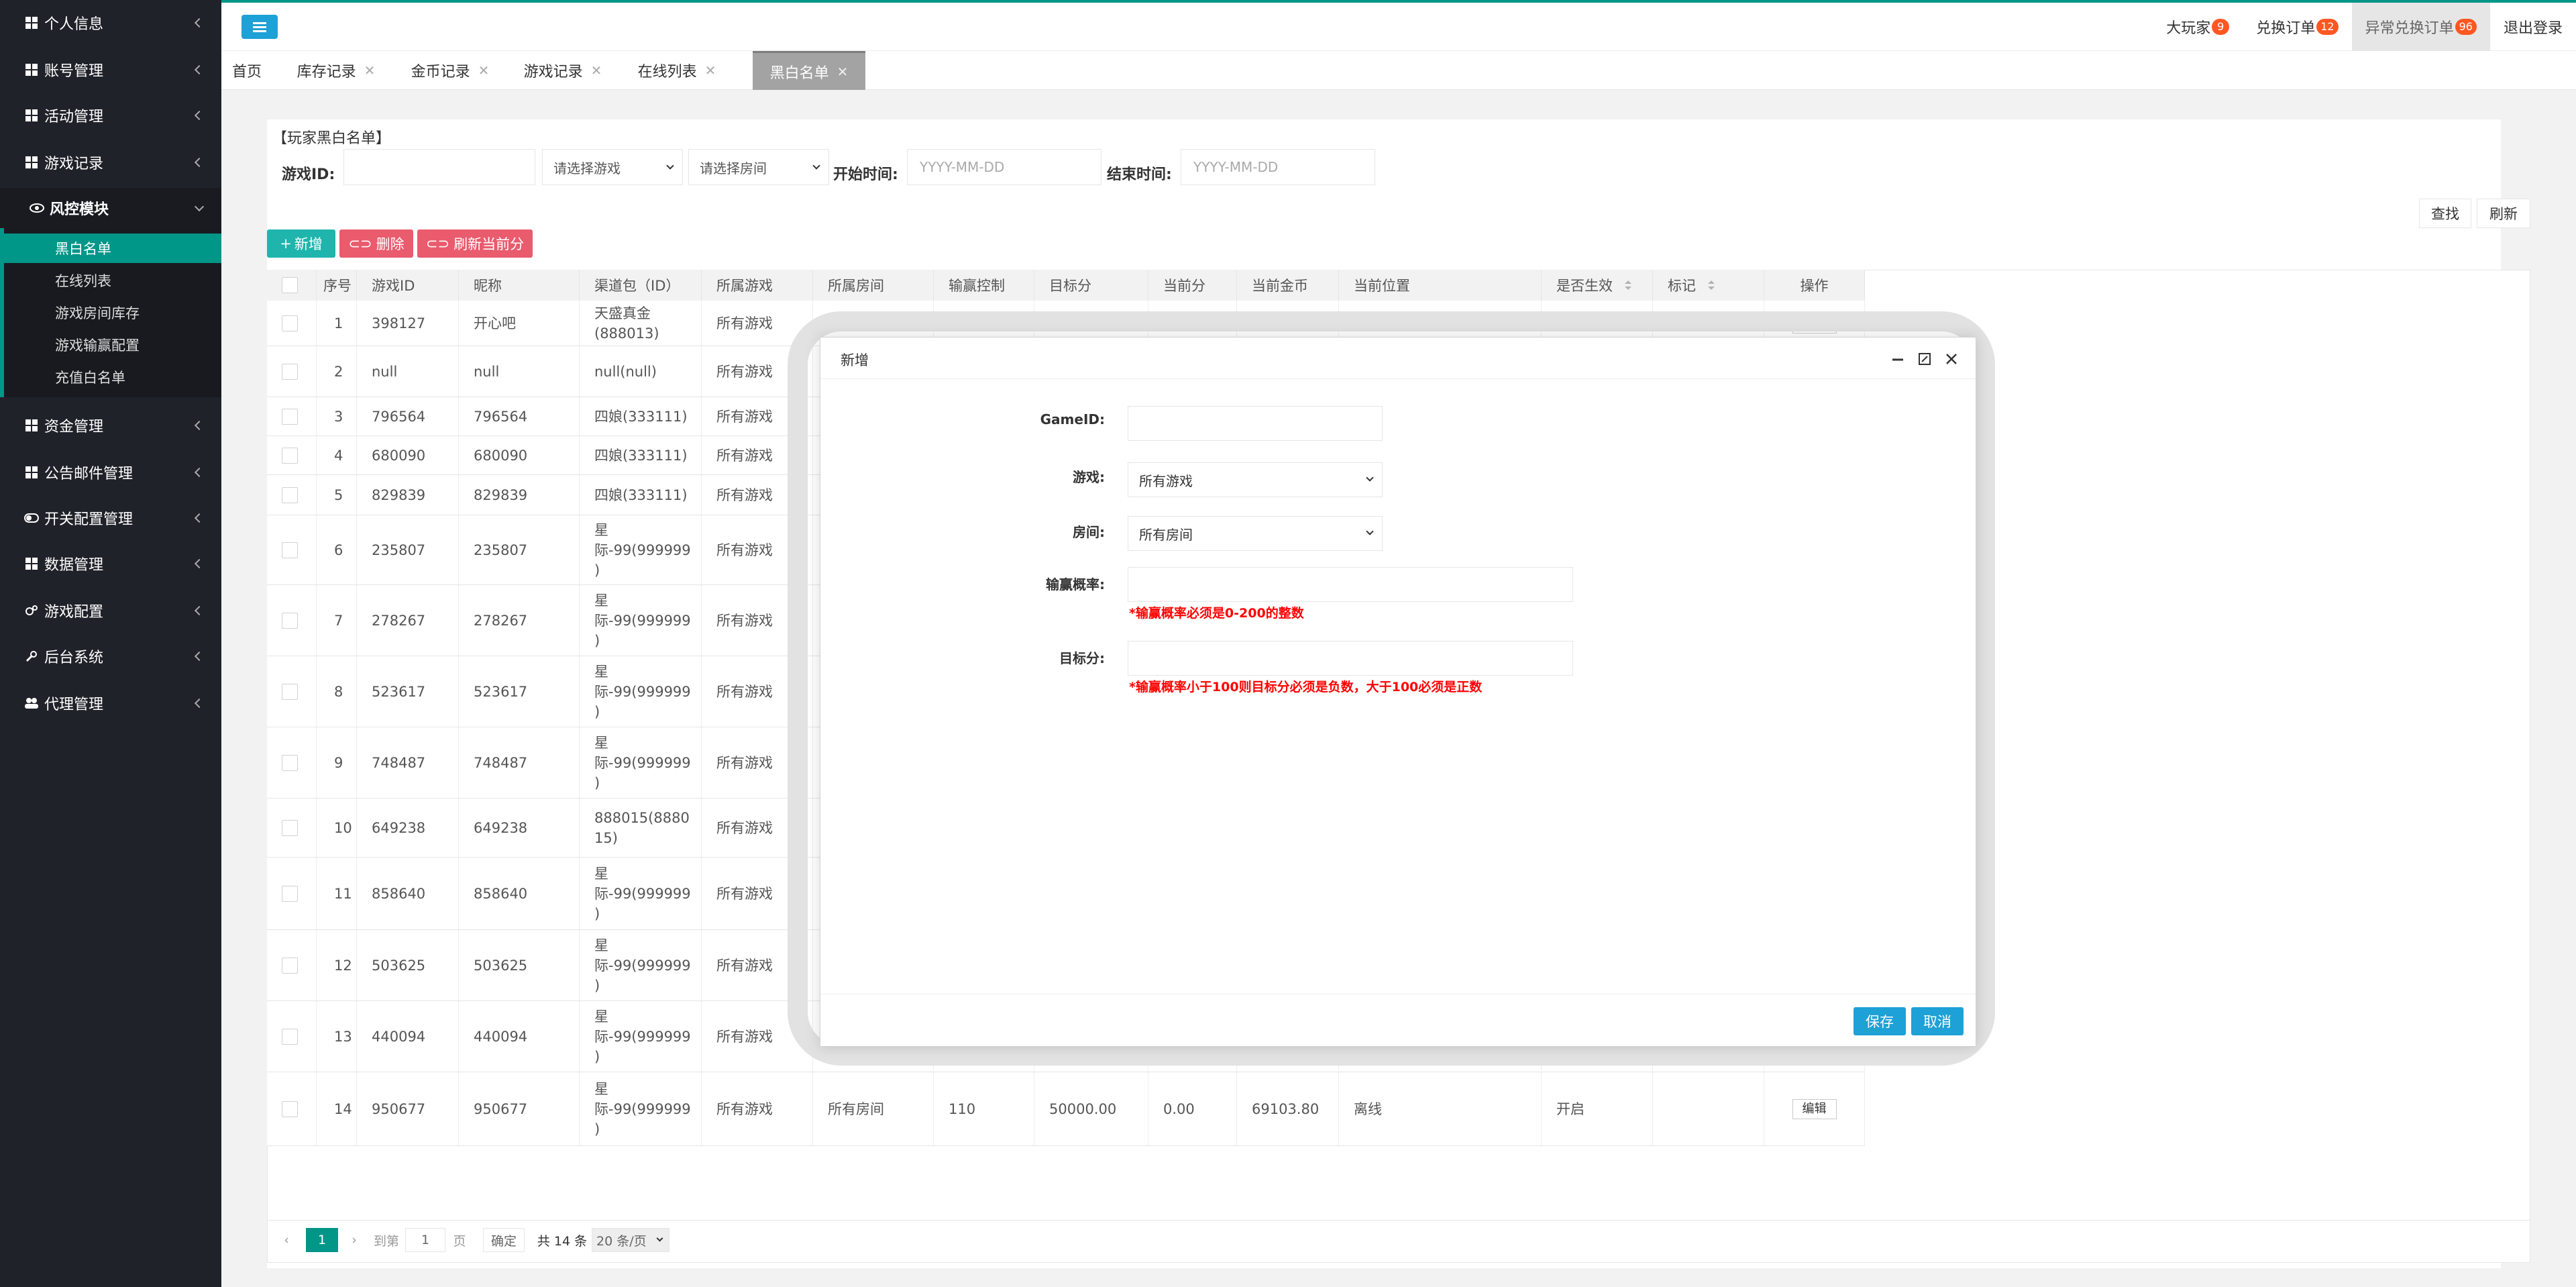 Image resolution: width=2576 pixels, height=1287 pixels. Describe the element at coordinates (1255, 479) in the screenshot. I see `game-select: 所有游戏` at that location.